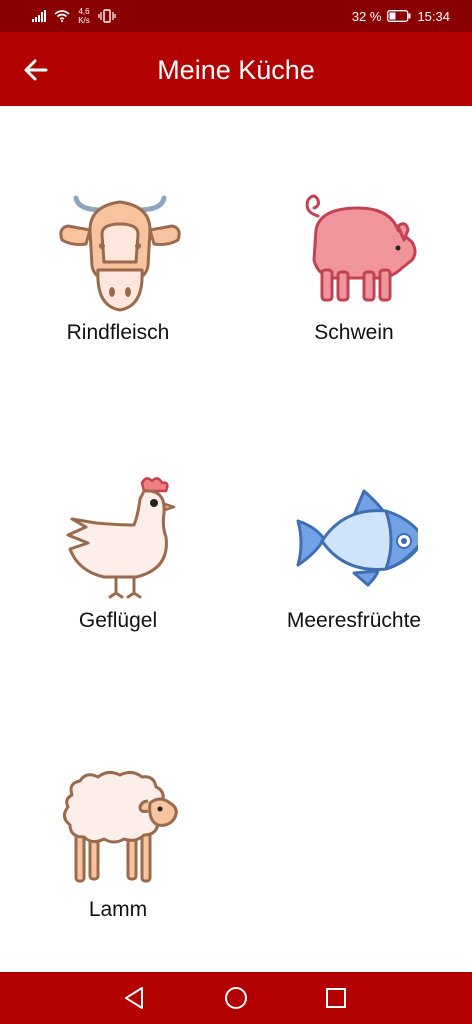 The image size is (472, 1024). I want to click on battery-percent: 32 %, so click(366, 16).